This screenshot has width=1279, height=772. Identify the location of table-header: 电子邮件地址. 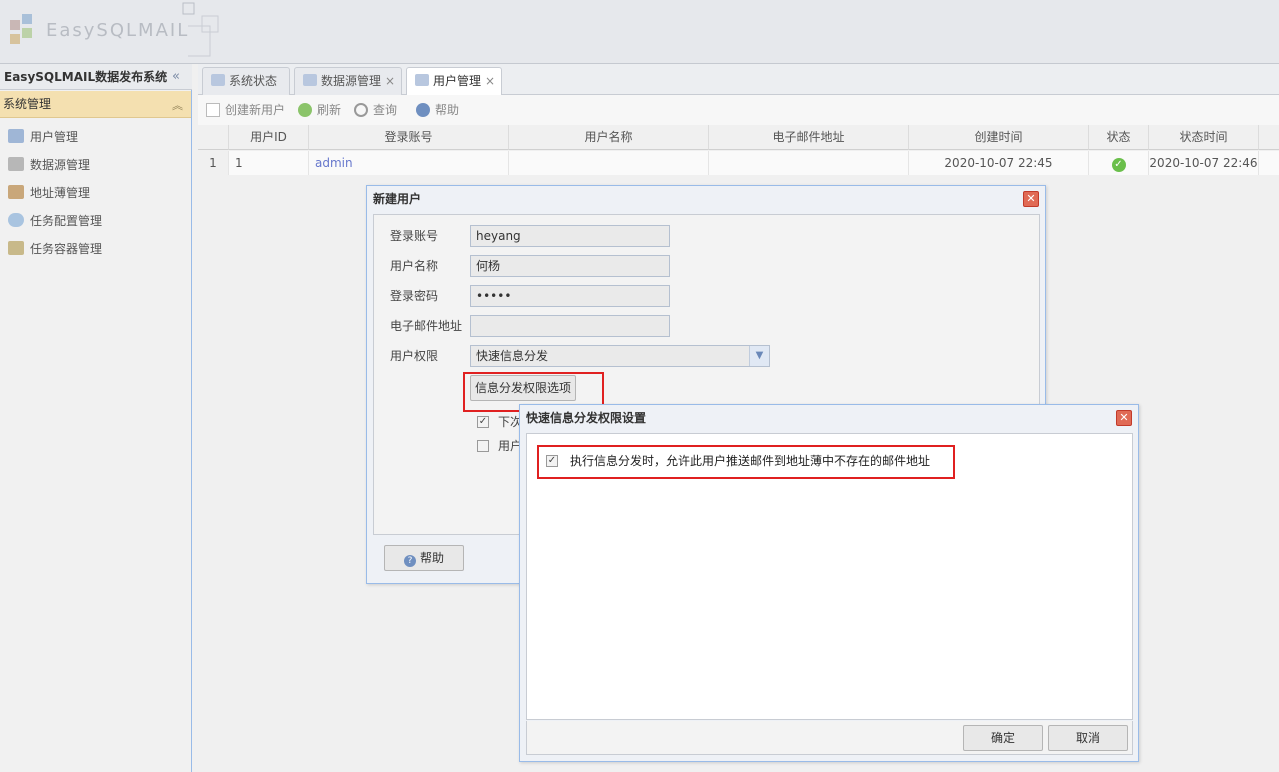
(809, 137).